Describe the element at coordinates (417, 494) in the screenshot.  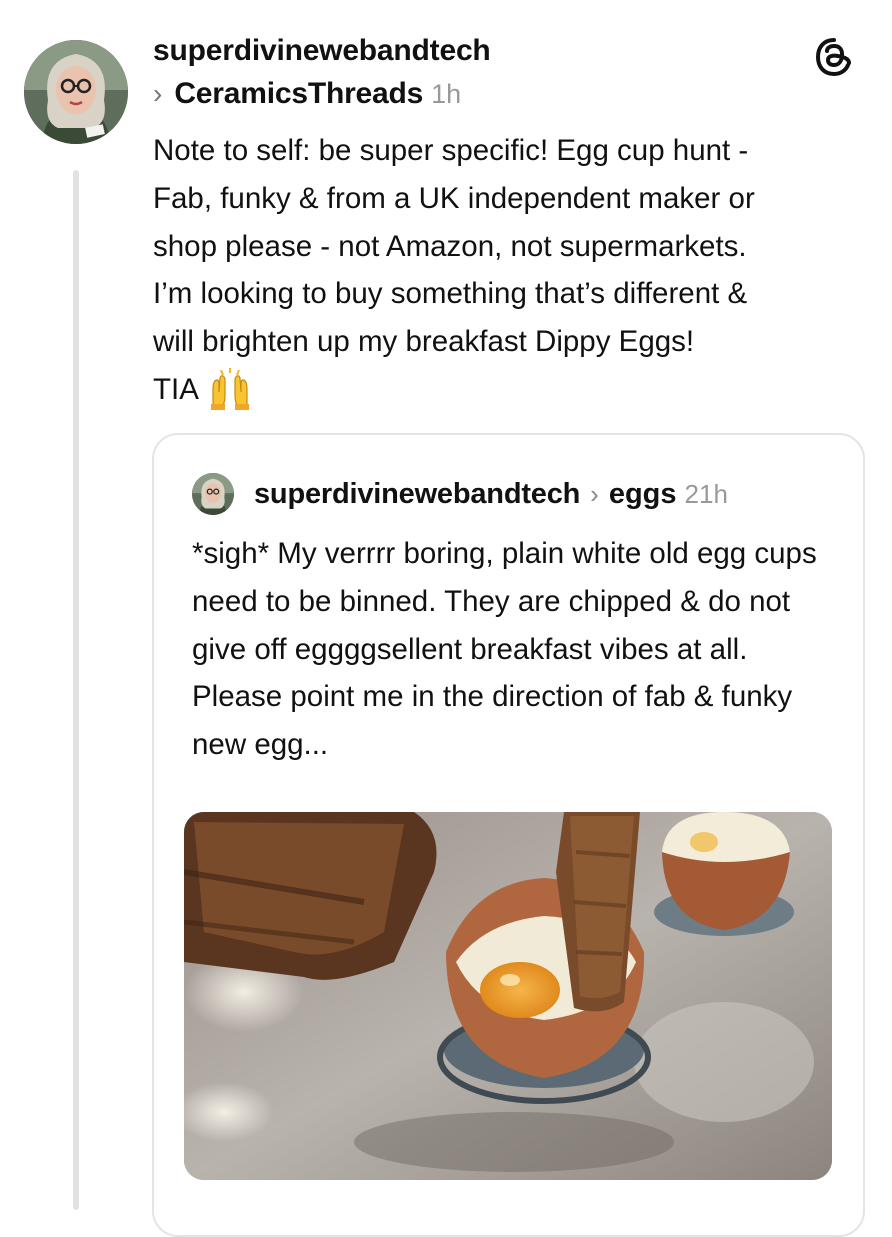
I see `quoted-username: superdivinewebandtech` at that location.